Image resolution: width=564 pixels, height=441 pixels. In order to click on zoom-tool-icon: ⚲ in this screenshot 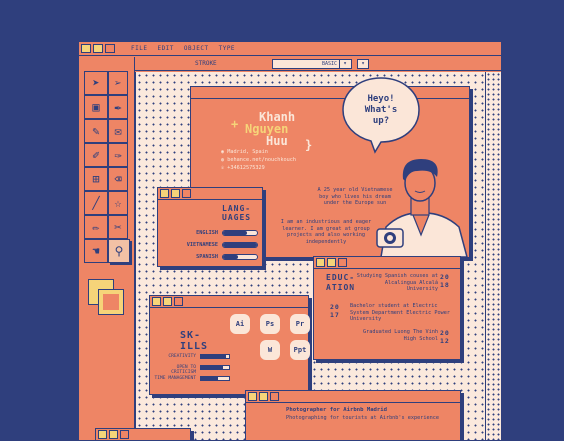, I will do `click(119, 251)`.